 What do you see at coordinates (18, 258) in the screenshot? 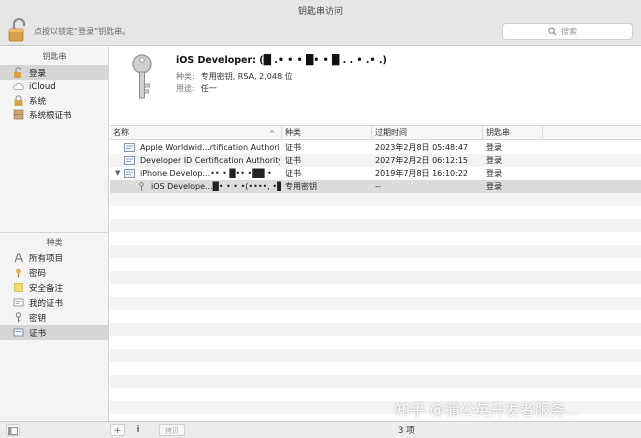
I see `all-items-icon` at bounding box center [18, 258].